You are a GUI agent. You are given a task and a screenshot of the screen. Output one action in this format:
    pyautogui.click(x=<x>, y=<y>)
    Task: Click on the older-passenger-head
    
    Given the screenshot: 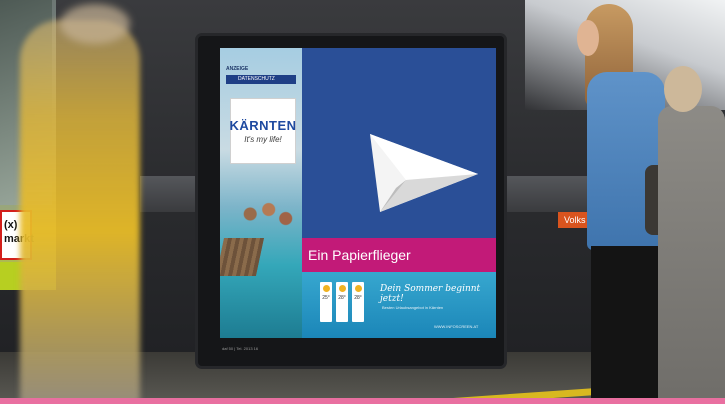 What is the action you would take?
    pyautogui.click(x=683, y=89)
    